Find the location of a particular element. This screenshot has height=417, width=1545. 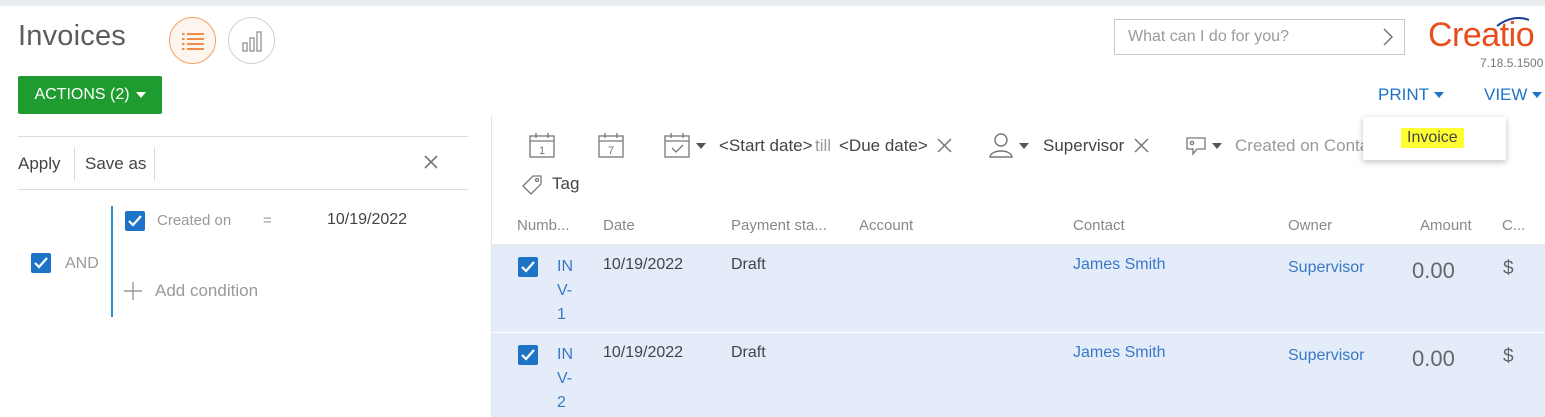

condition-checkbox is located at coordinates (135, 221).